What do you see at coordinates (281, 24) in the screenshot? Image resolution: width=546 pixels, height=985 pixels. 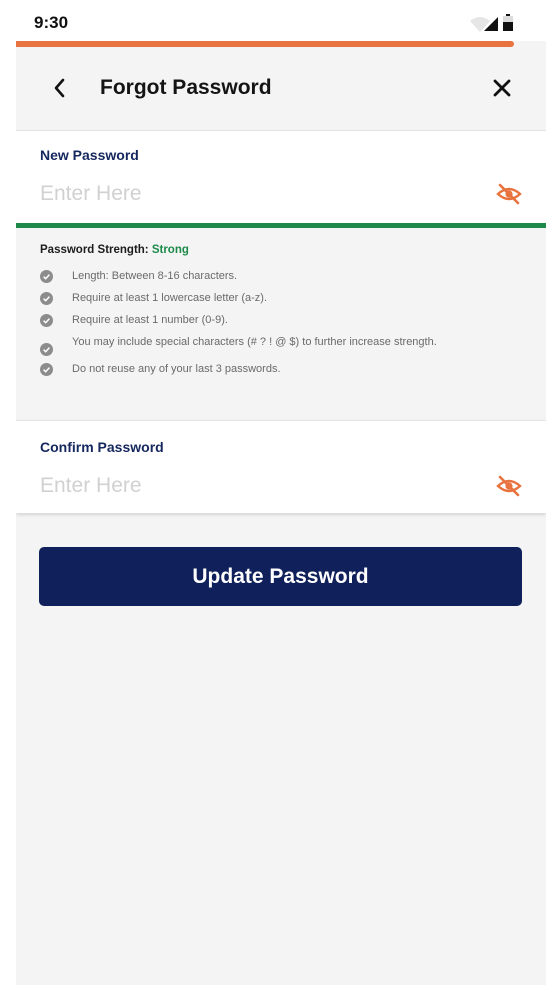 I see `status-bar: 9:30` at bounding box center [281, 24].